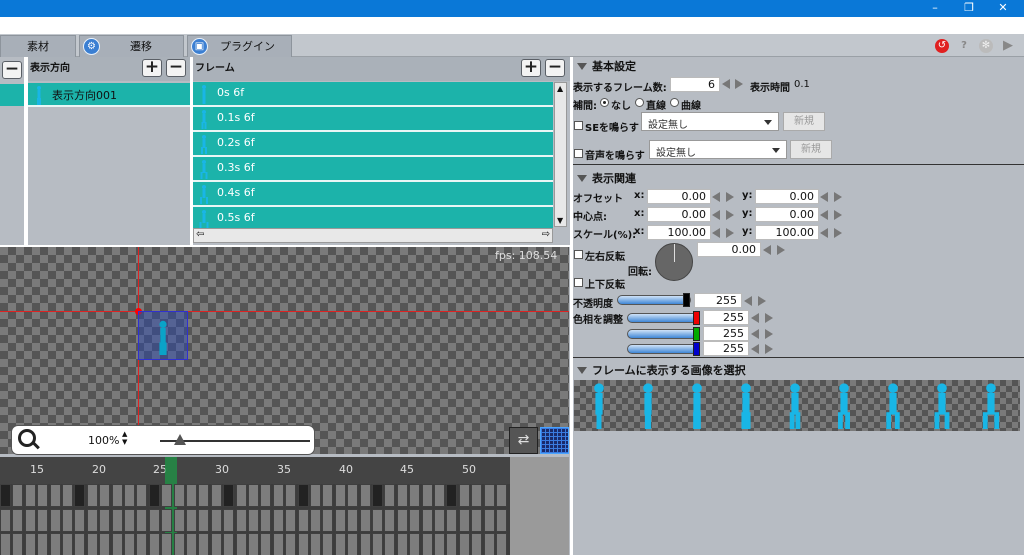  What do you see at coordinates (679, 196) in the screenshot?
I see `offset-x-input: 0.00` at bounding box center [679, 196].